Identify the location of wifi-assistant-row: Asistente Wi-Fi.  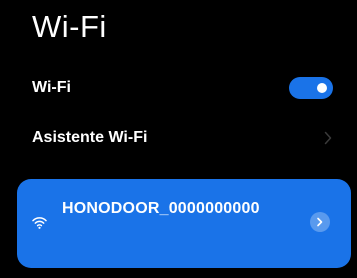
(178, 138).